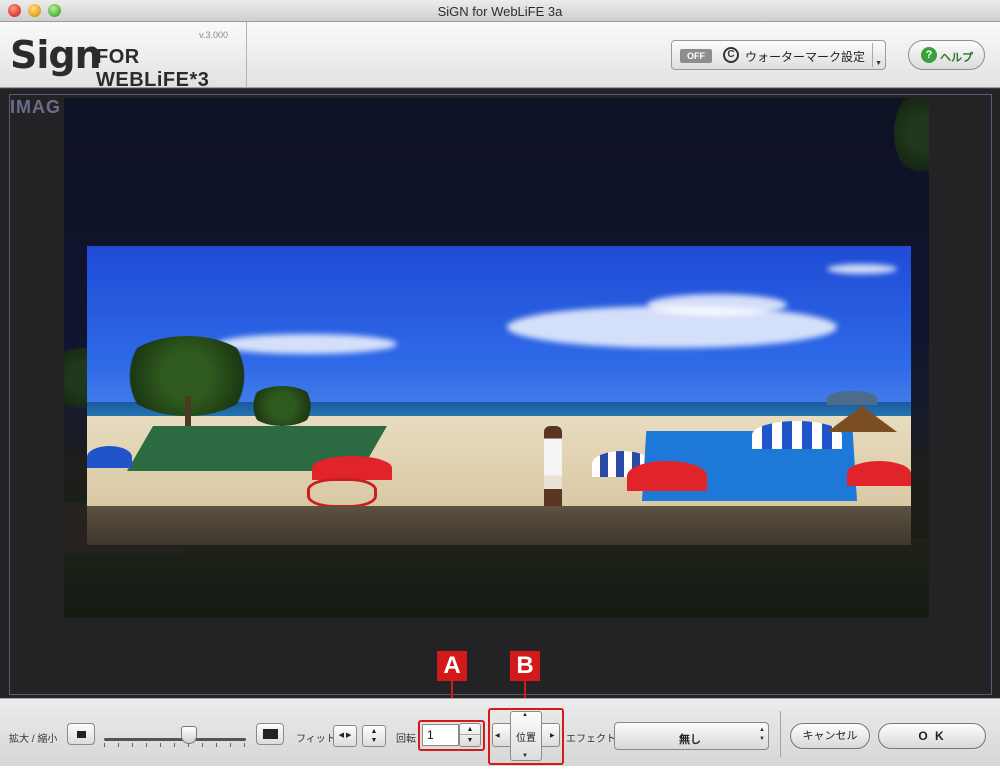  What do you see at coordinates (33, 739) in the screenshot?
I see `zoom-label: 拡大 / 縮小` at bounding box center [33, 739].